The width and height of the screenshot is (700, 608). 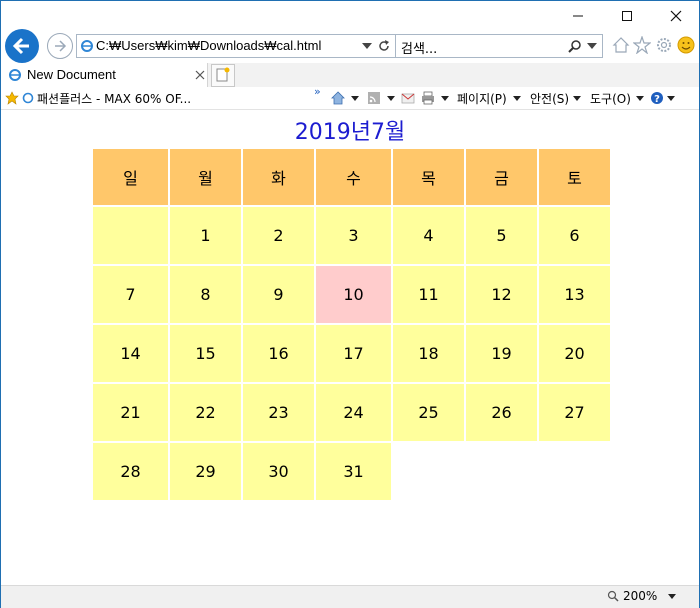 I want to click on feed-dropdown-icon, so click(x=391, y=99).